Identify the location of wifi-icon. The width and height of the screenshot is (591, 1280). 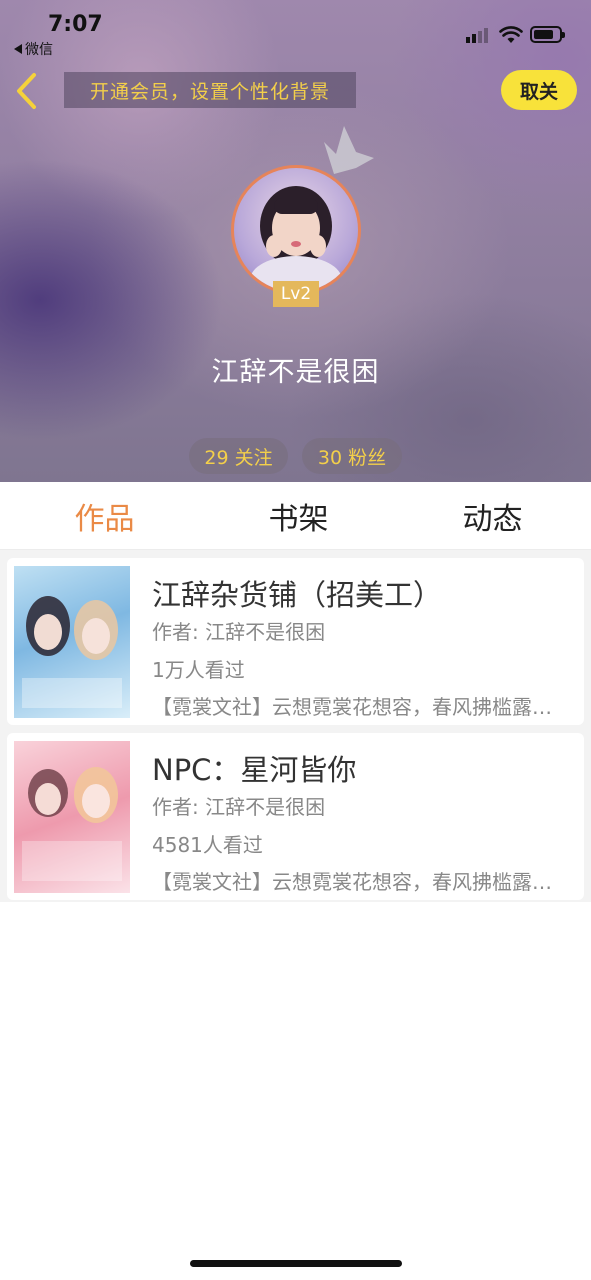
(511, 34).